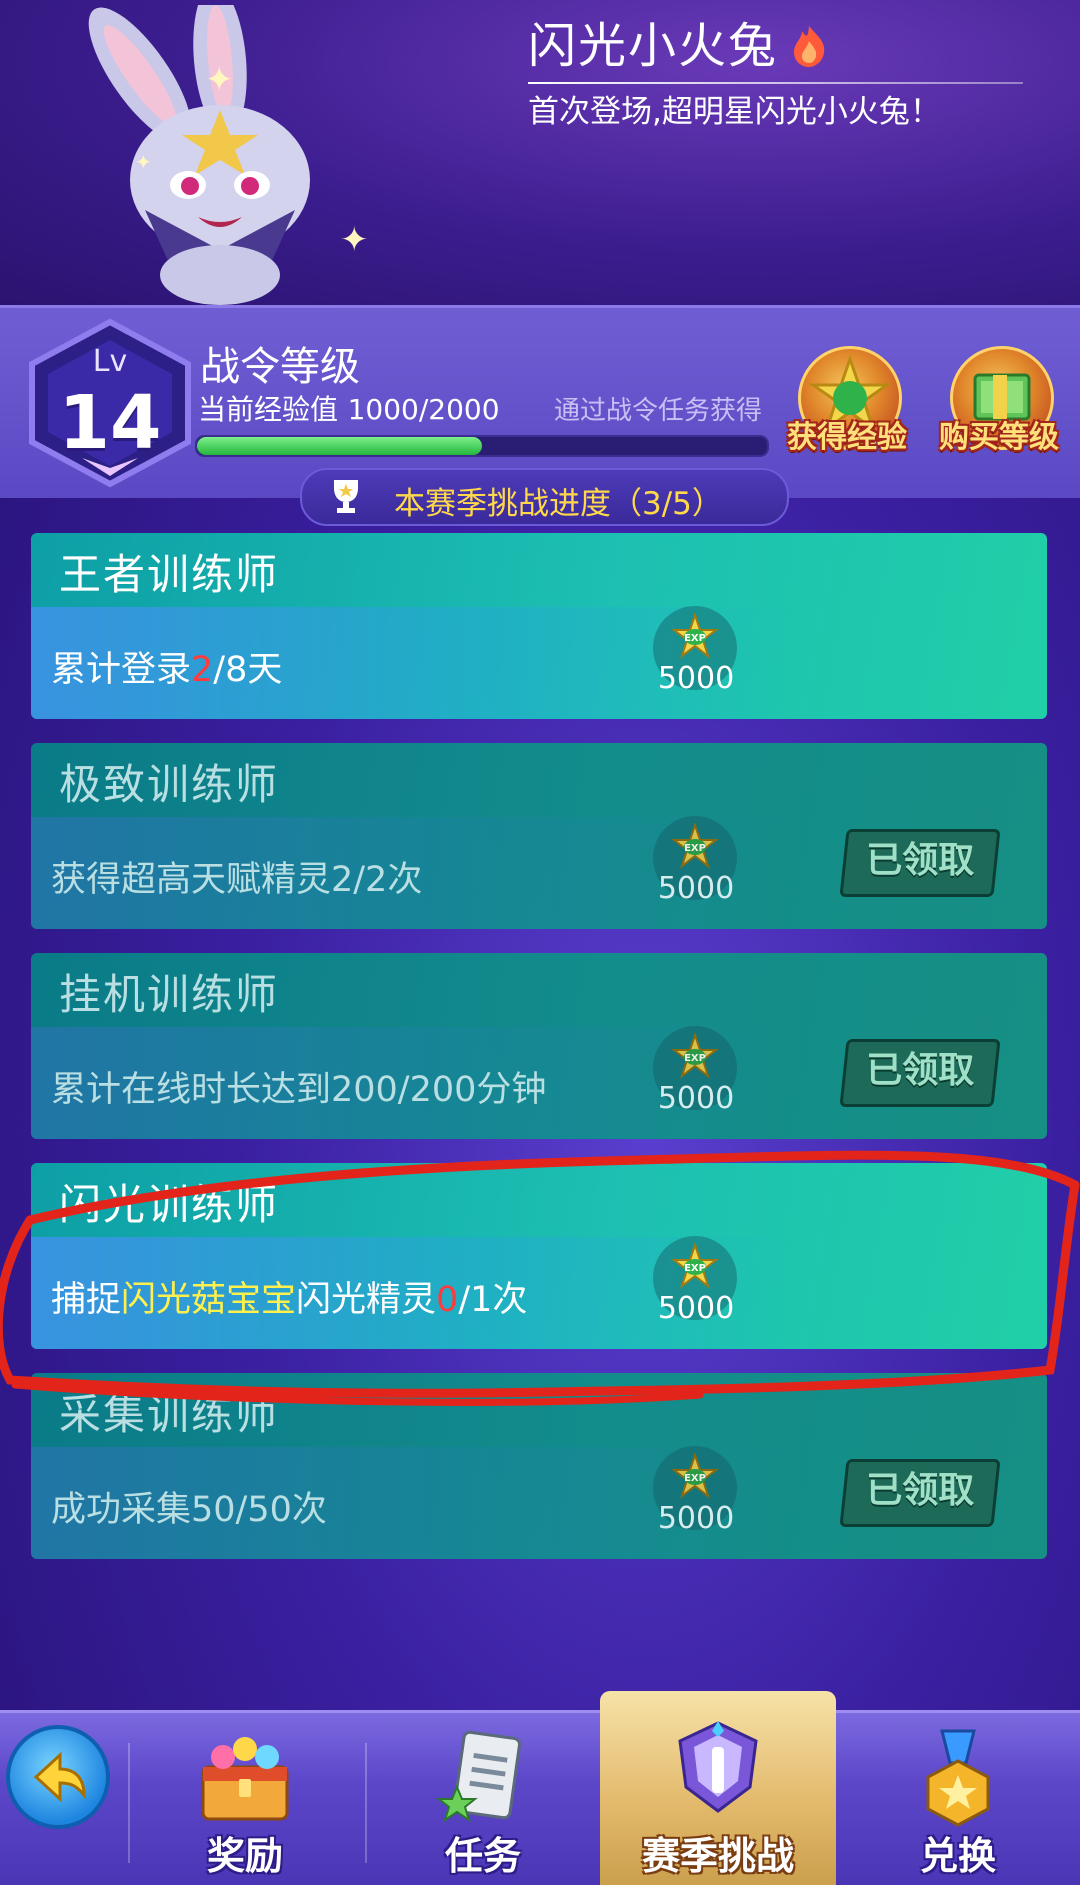  What do you see at coordinates (809, 46) in the screenshot?
I see `fire-element-icon` at bounding box center [809, 46].